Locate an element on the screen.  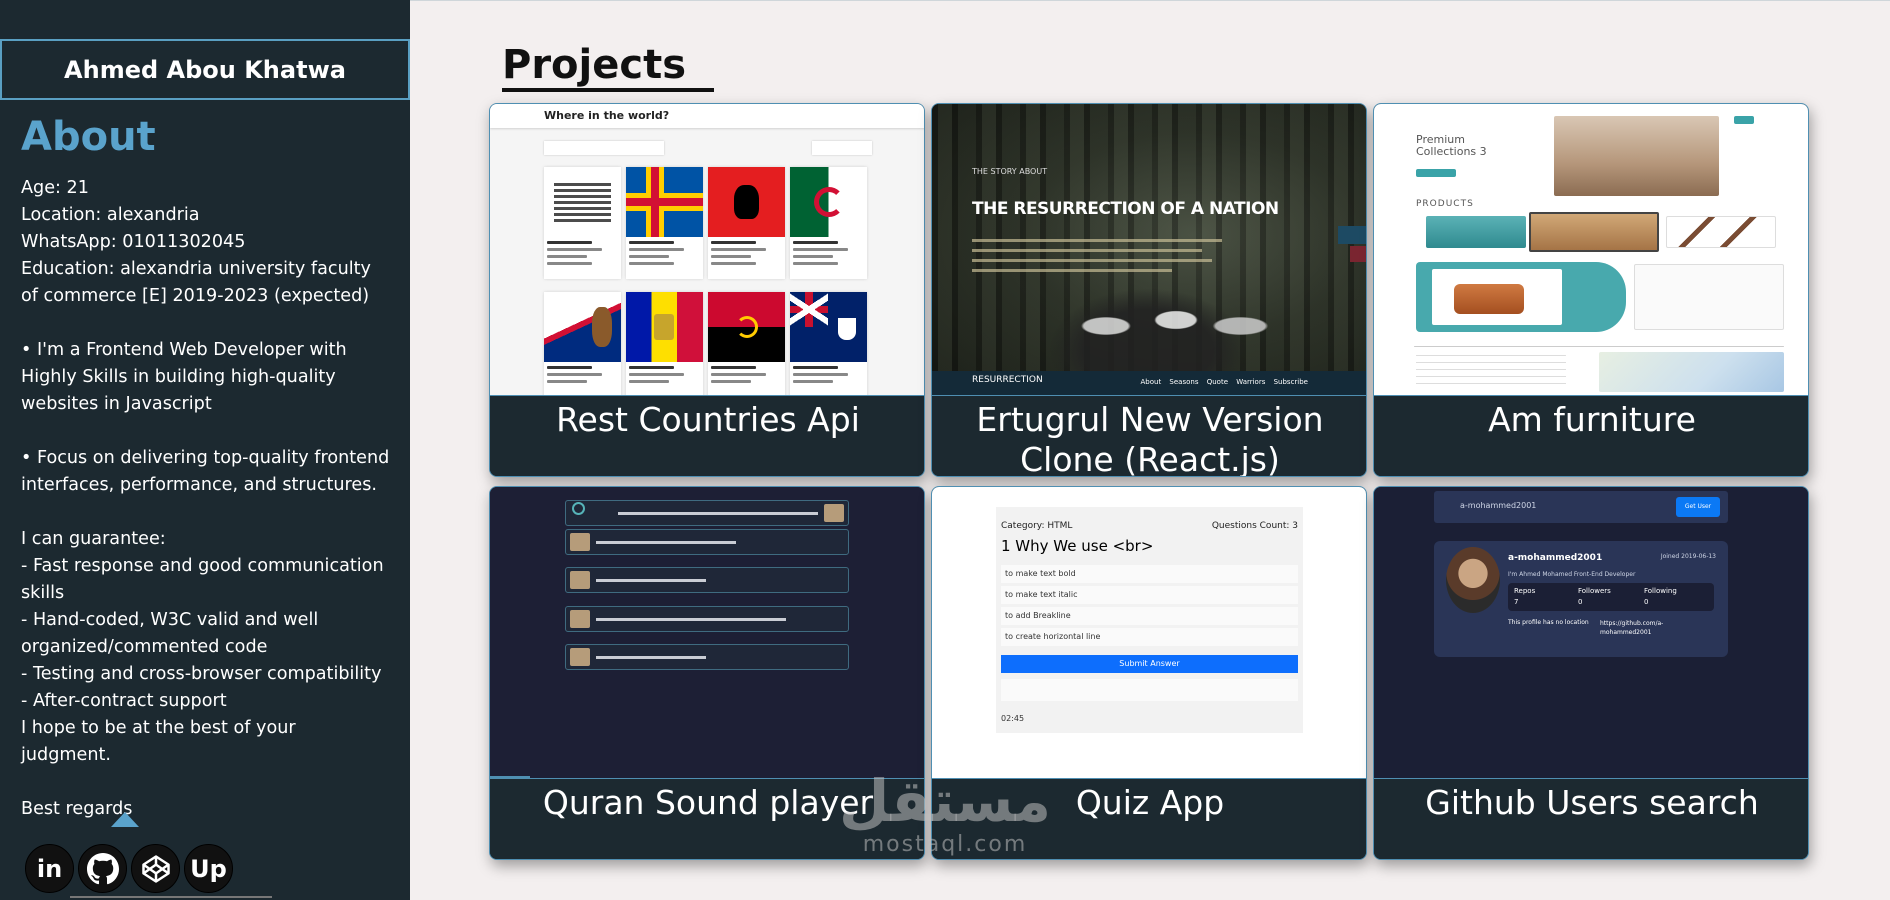
thumb-following: 0 is located at coordinates (1646, 602).